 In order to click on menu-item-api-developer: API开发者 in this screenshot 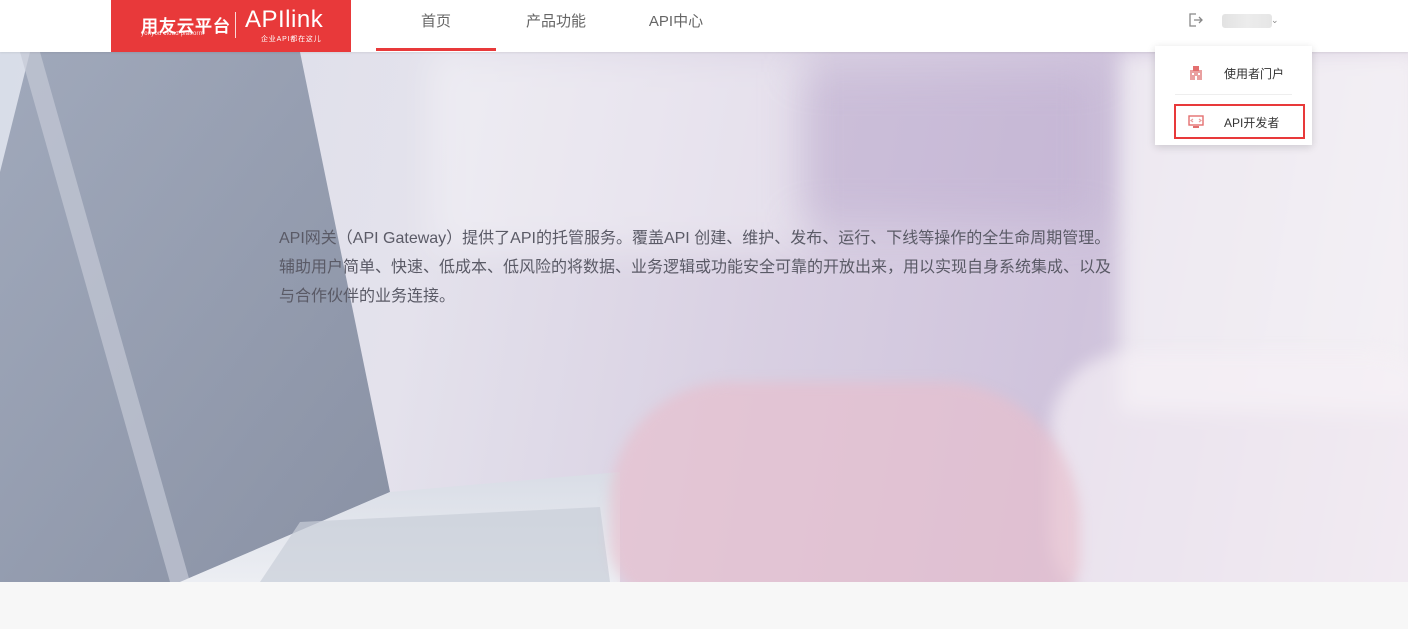, I will do `click(1233, 122)`.